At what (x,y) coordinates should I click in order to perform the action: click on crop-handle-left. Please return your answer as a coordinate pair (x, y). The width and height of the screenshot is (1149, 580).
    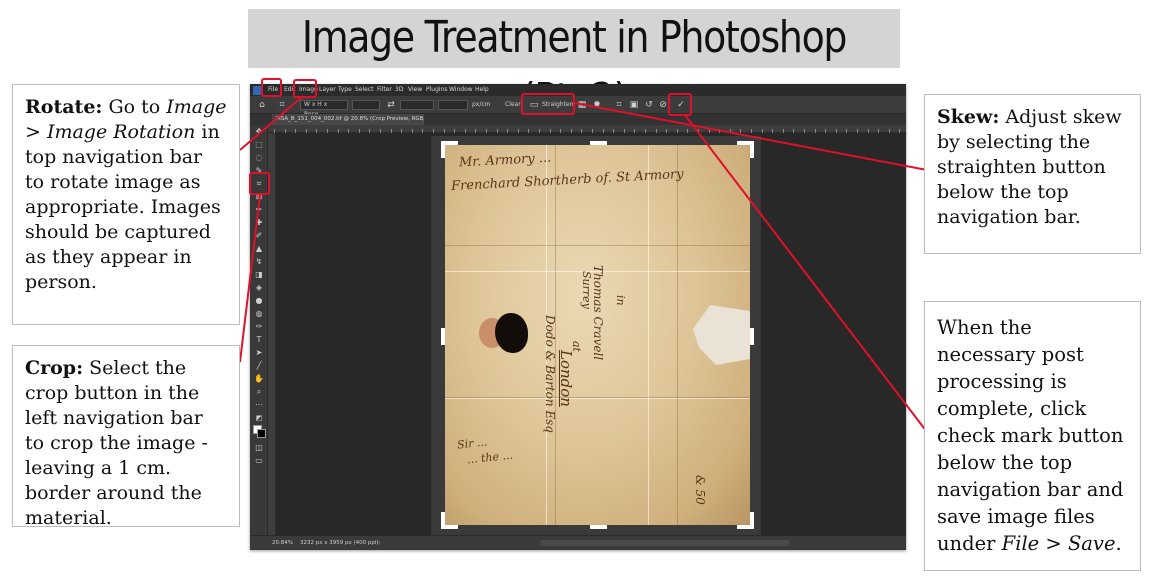
    Looking at the image, I should click on (443, 336).